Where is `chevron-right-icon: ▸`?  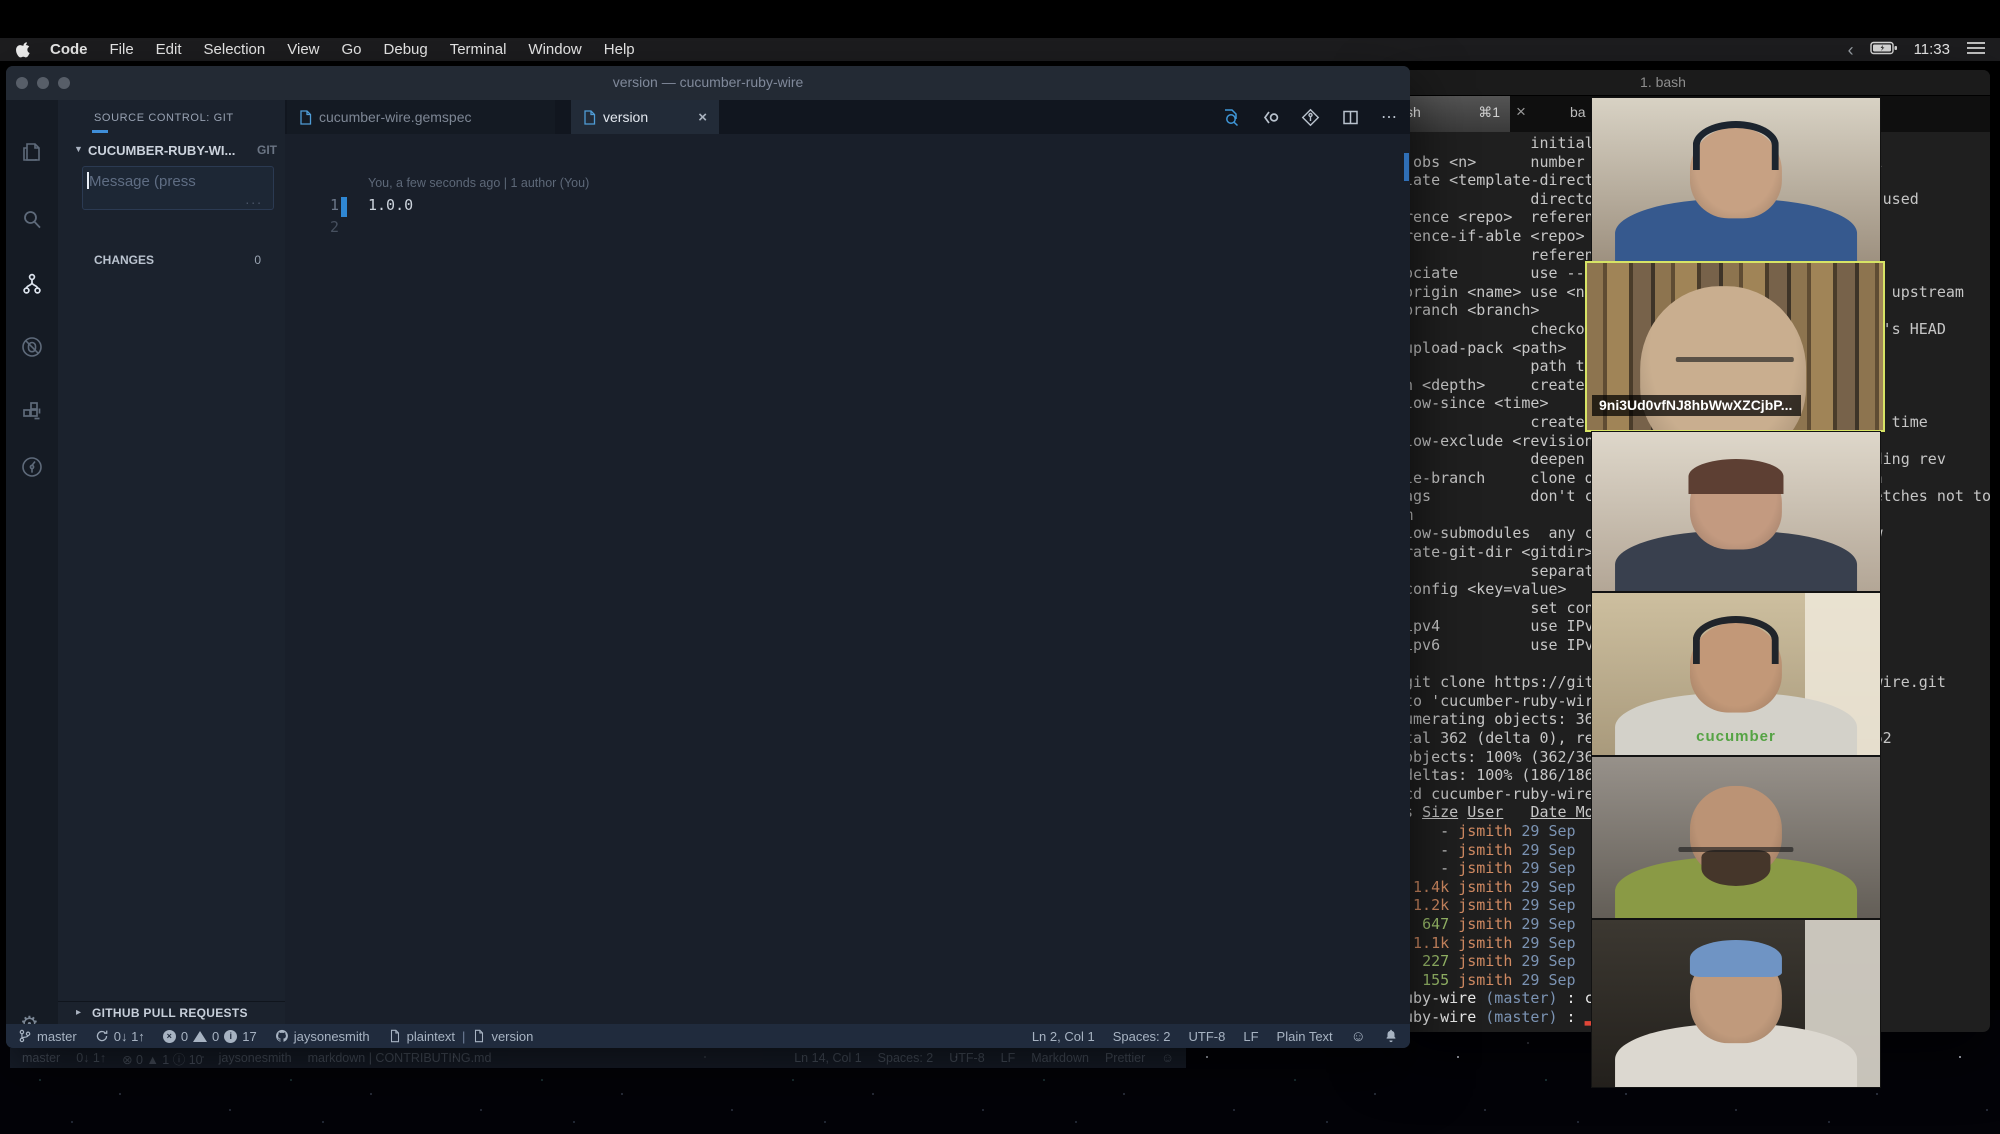 chevron-right-icon: ▸ is located at coordinates (79, 1012).